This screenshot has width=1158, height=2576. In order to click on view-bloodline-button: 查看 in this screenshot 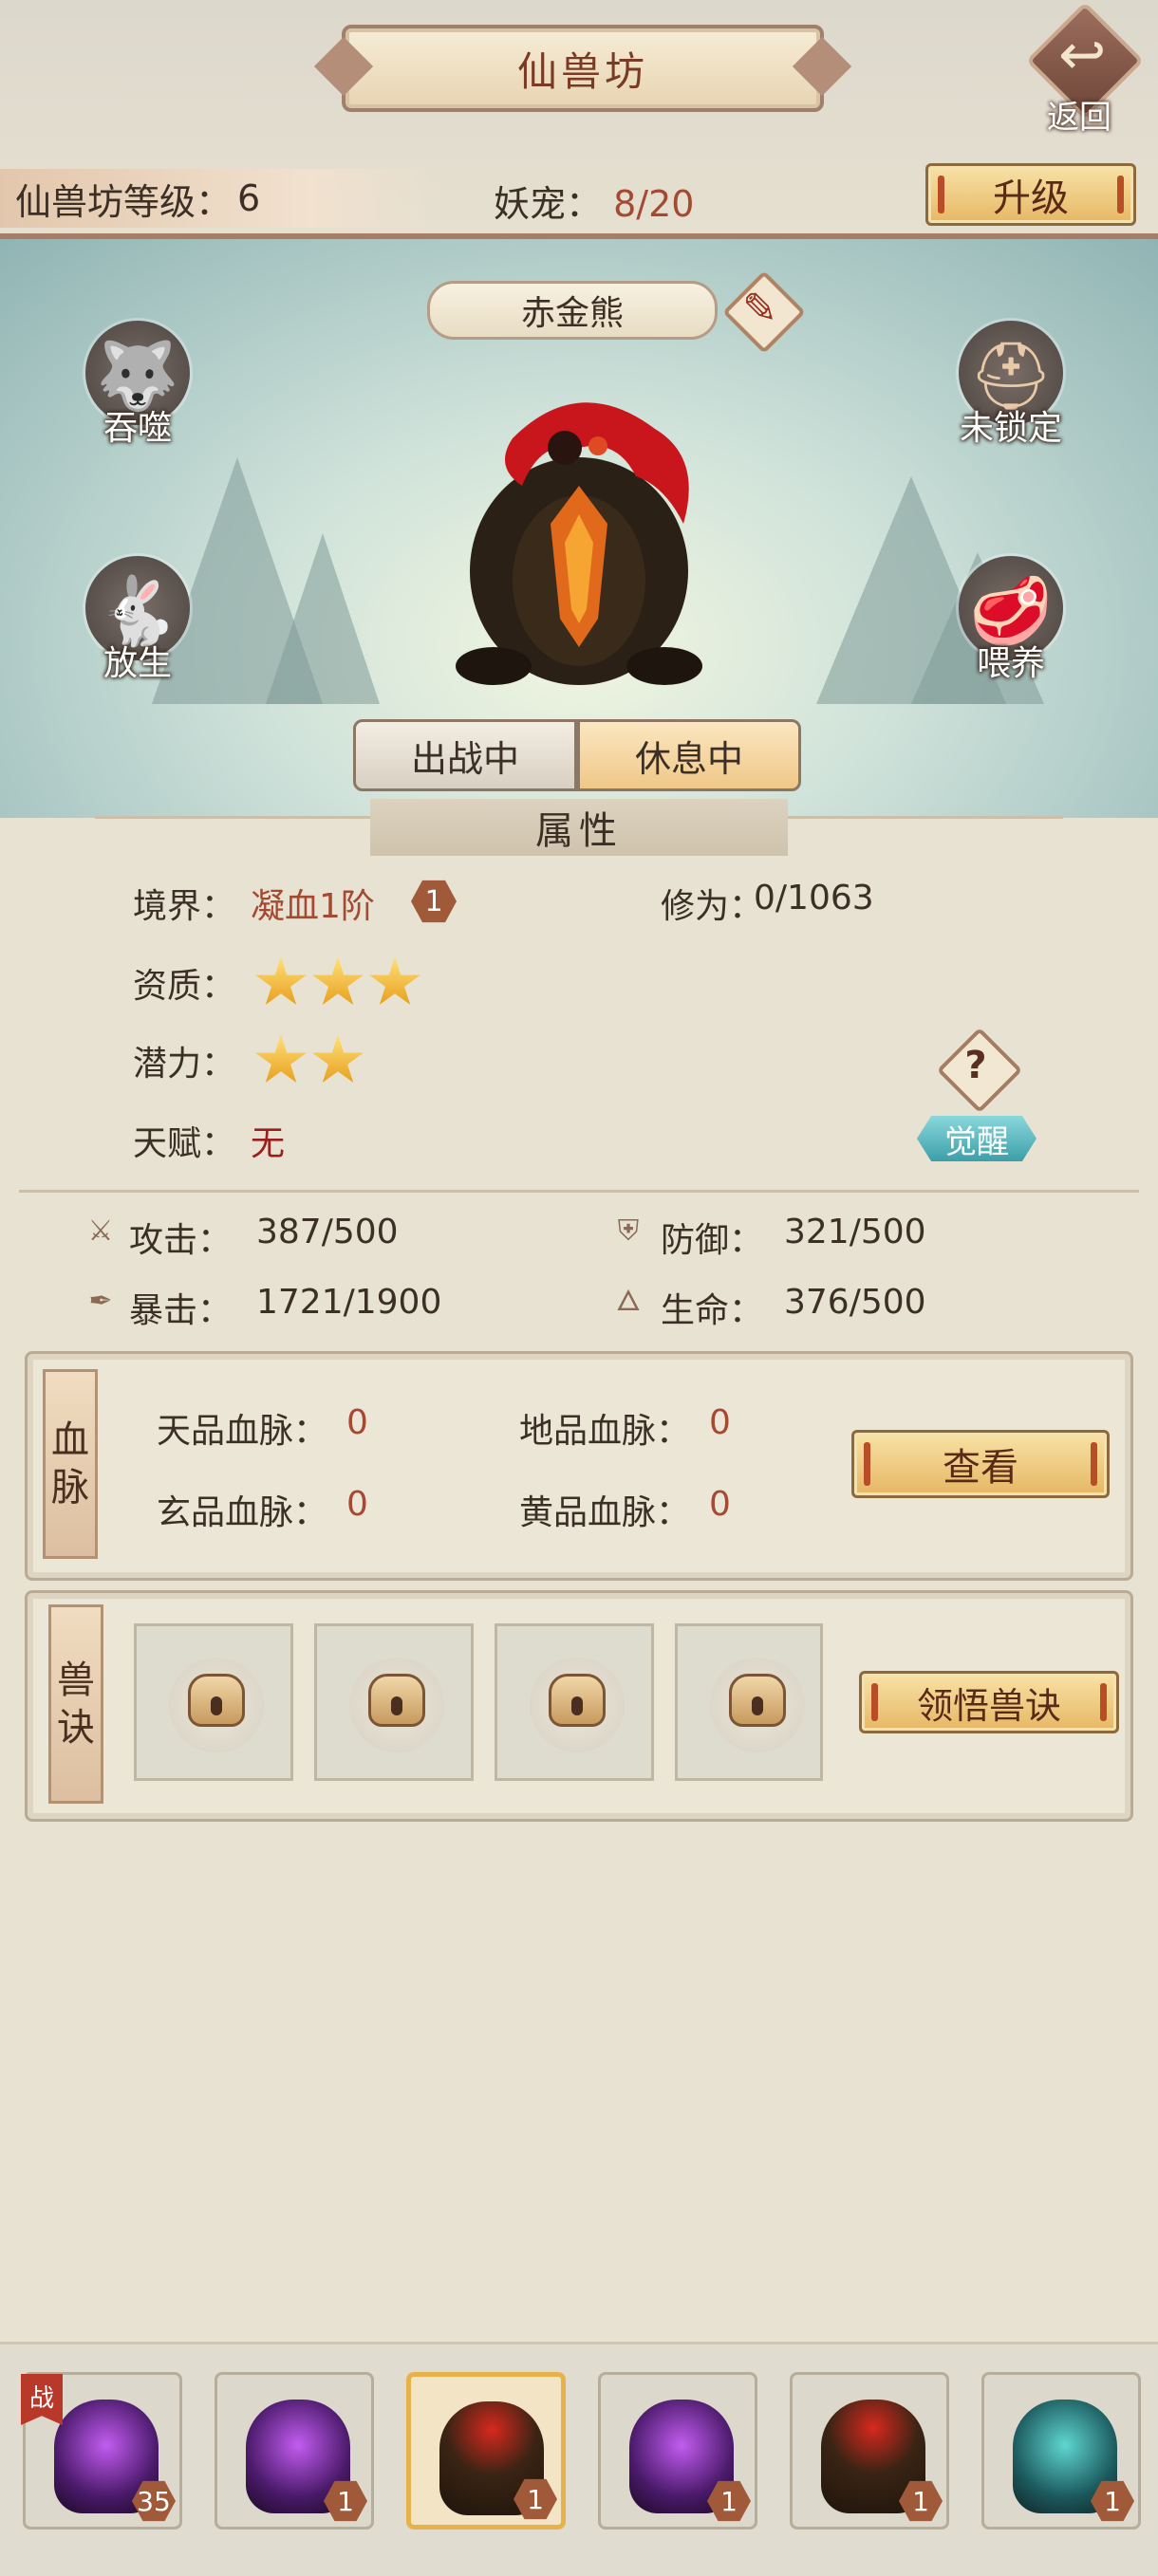, I will do `click(981, 1464)`.